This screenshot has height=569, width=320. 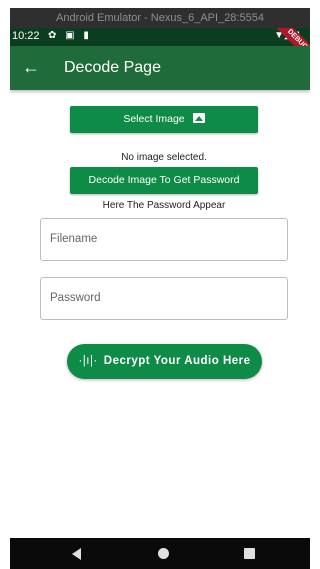 I want to click on decrypt-audio-label: Decrypt Your Audio Here, so click(x=177, y=361).